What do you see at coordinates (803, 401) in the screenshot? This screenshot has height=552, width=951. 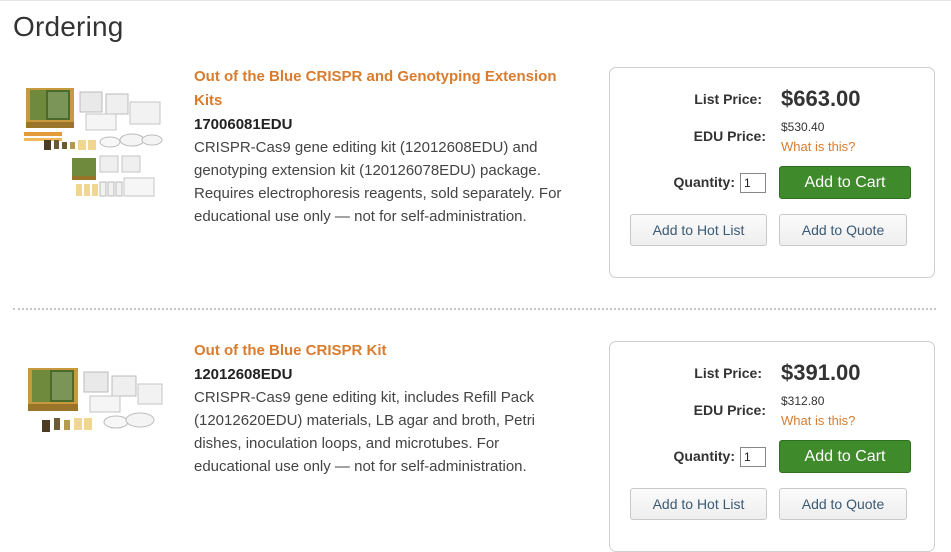 I see `edu-price-value: $312.80` at bounding box center [803, 401].